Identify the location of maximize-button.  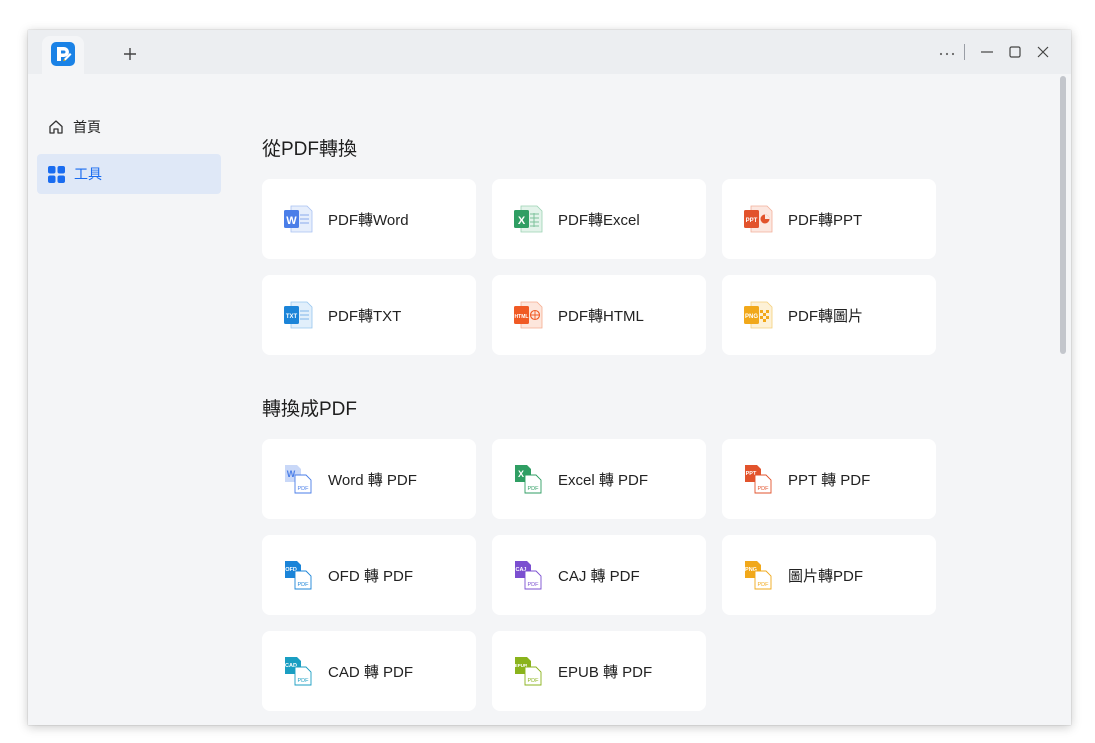
(1015, 52).